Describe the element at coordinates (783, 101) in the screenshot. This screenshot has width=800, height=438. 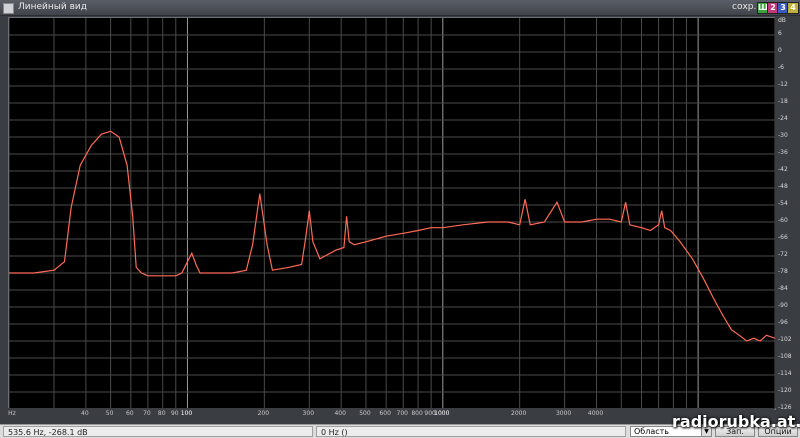
I see `y-tick-label: -18` at that location.